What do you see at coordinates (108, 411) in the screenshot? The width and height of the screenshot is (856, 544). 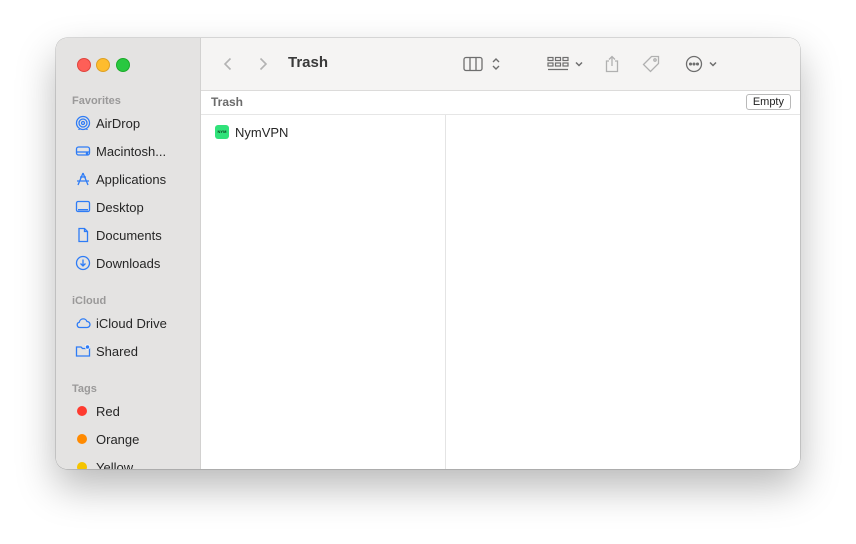 I see `sidebar-item-label: Red` at bounding box center [108, 411].